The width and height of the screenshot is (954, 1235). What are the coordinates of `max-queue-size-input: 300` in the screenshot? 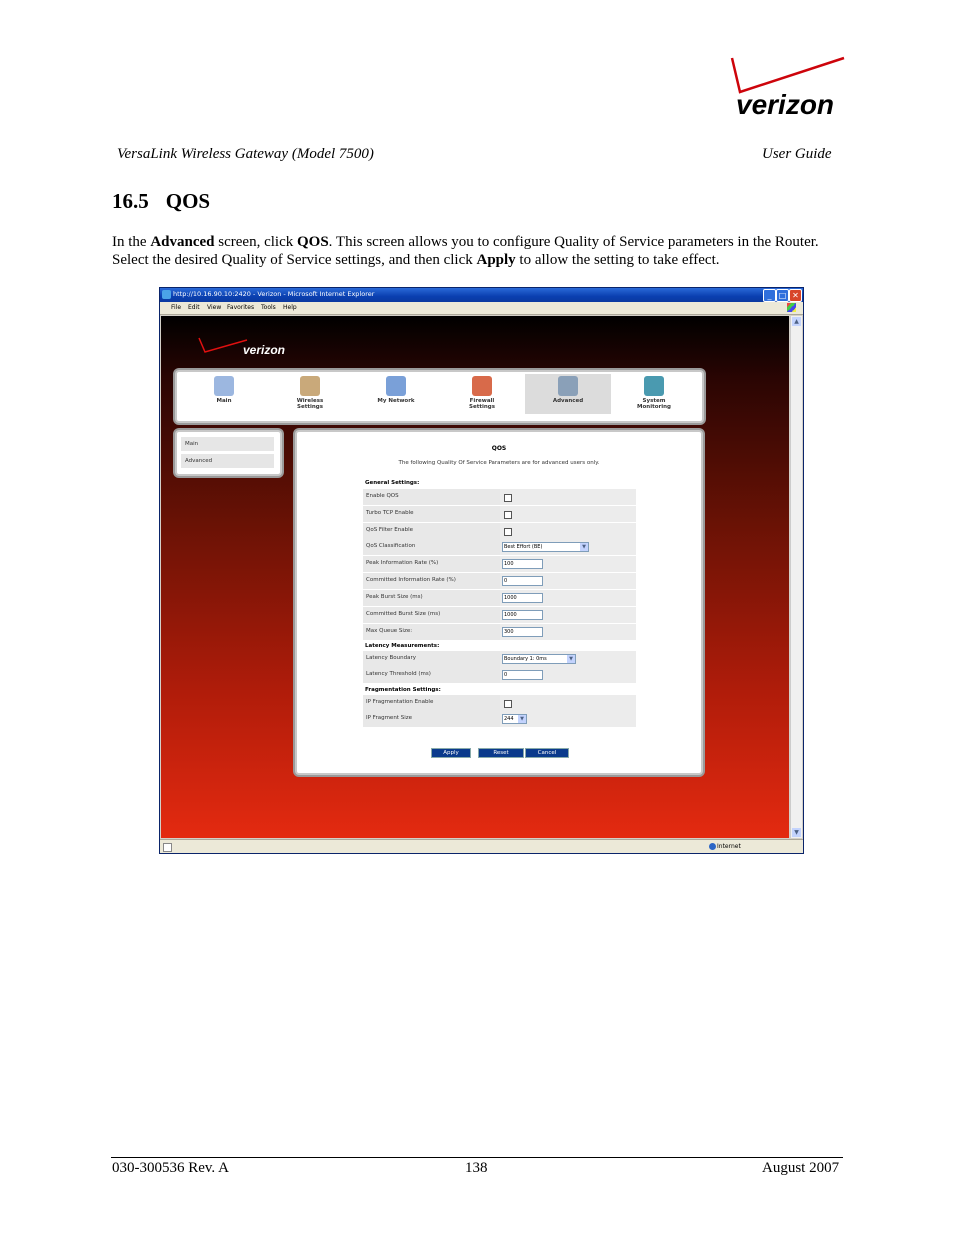 It's located at (522, 632).